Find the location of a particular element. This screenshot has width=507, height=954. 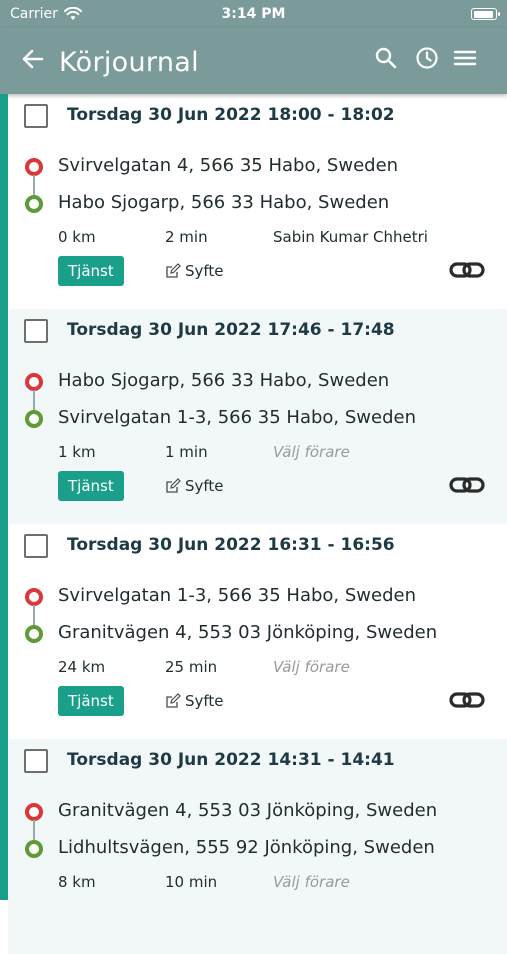

trip-duration: 10 min is located at coordinates (191, 882).